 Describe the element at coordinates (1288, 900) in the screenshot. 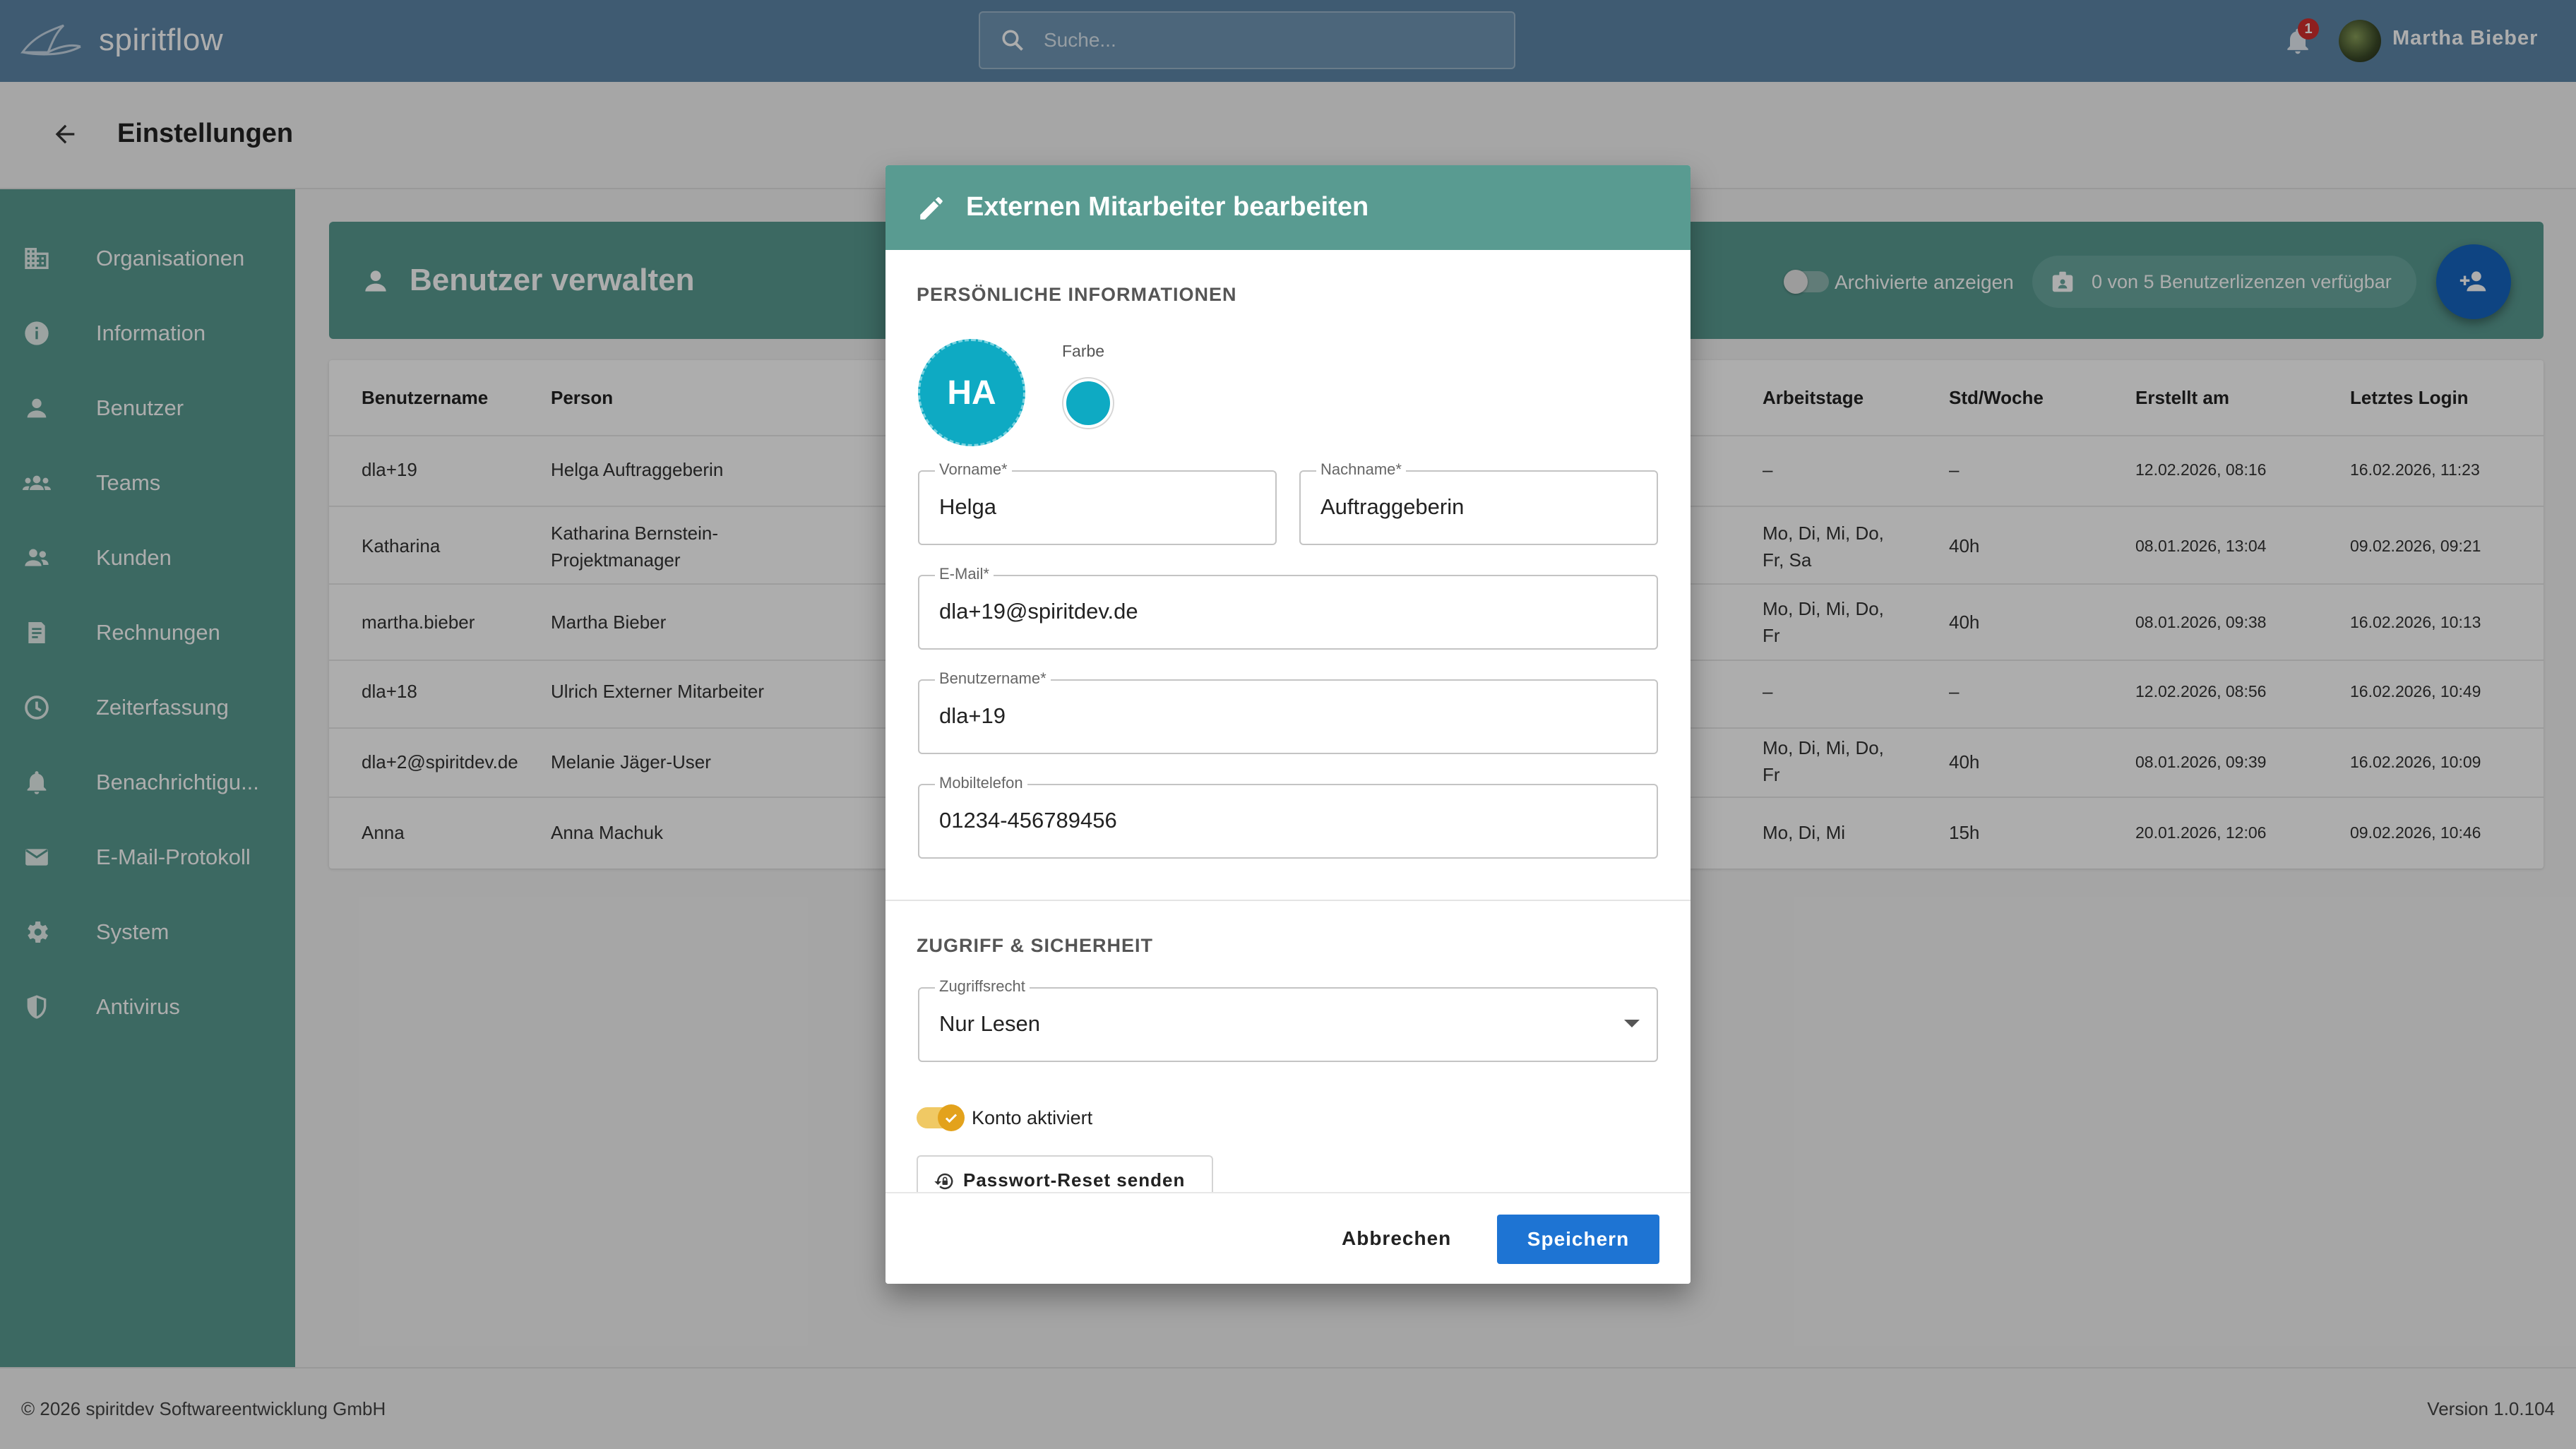

I see `section-divider` at that location.